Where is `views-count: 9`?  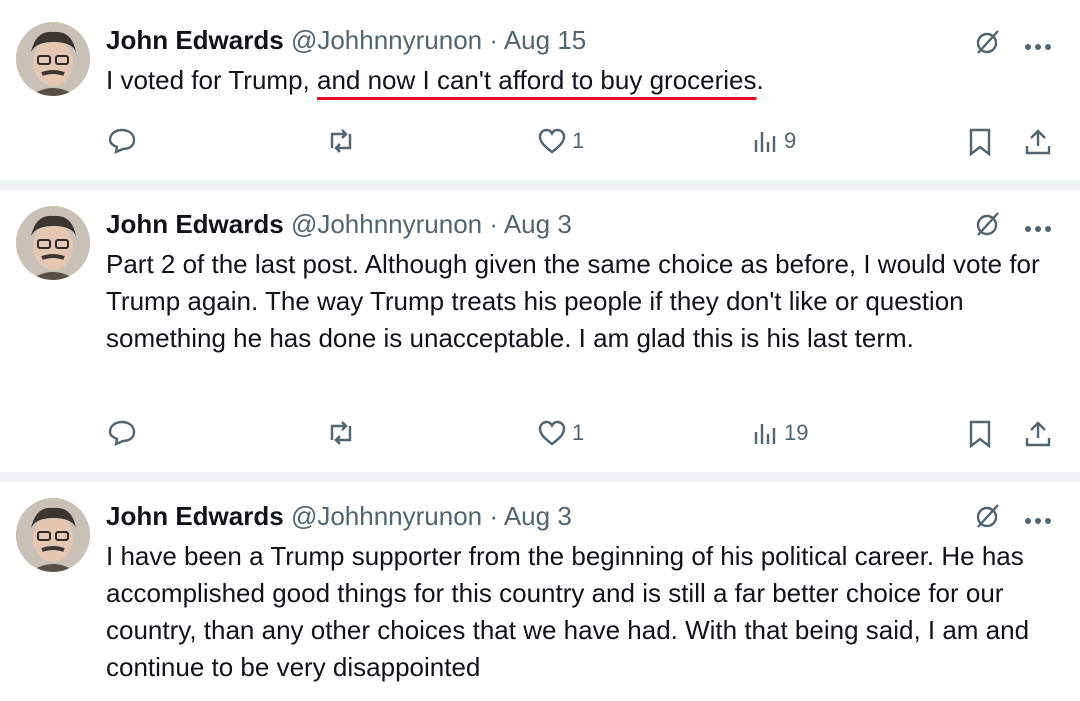
views-count: 9 is located at coordinates (790, 140).